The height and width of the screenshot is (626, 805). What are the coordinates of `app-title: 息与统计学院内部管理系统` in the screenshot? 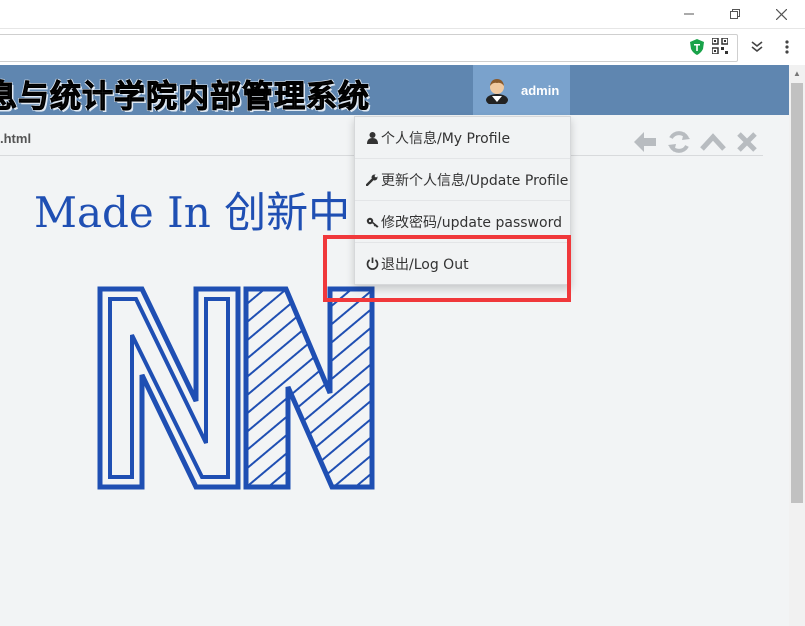 It's located at (185, 97).